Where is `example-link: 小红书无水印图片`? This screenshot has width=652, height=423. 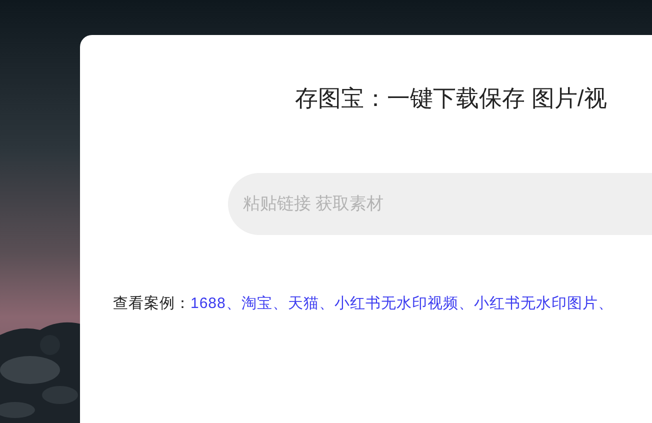
example-link: 小红书无水印图片 is located at coordinates (536, 304).